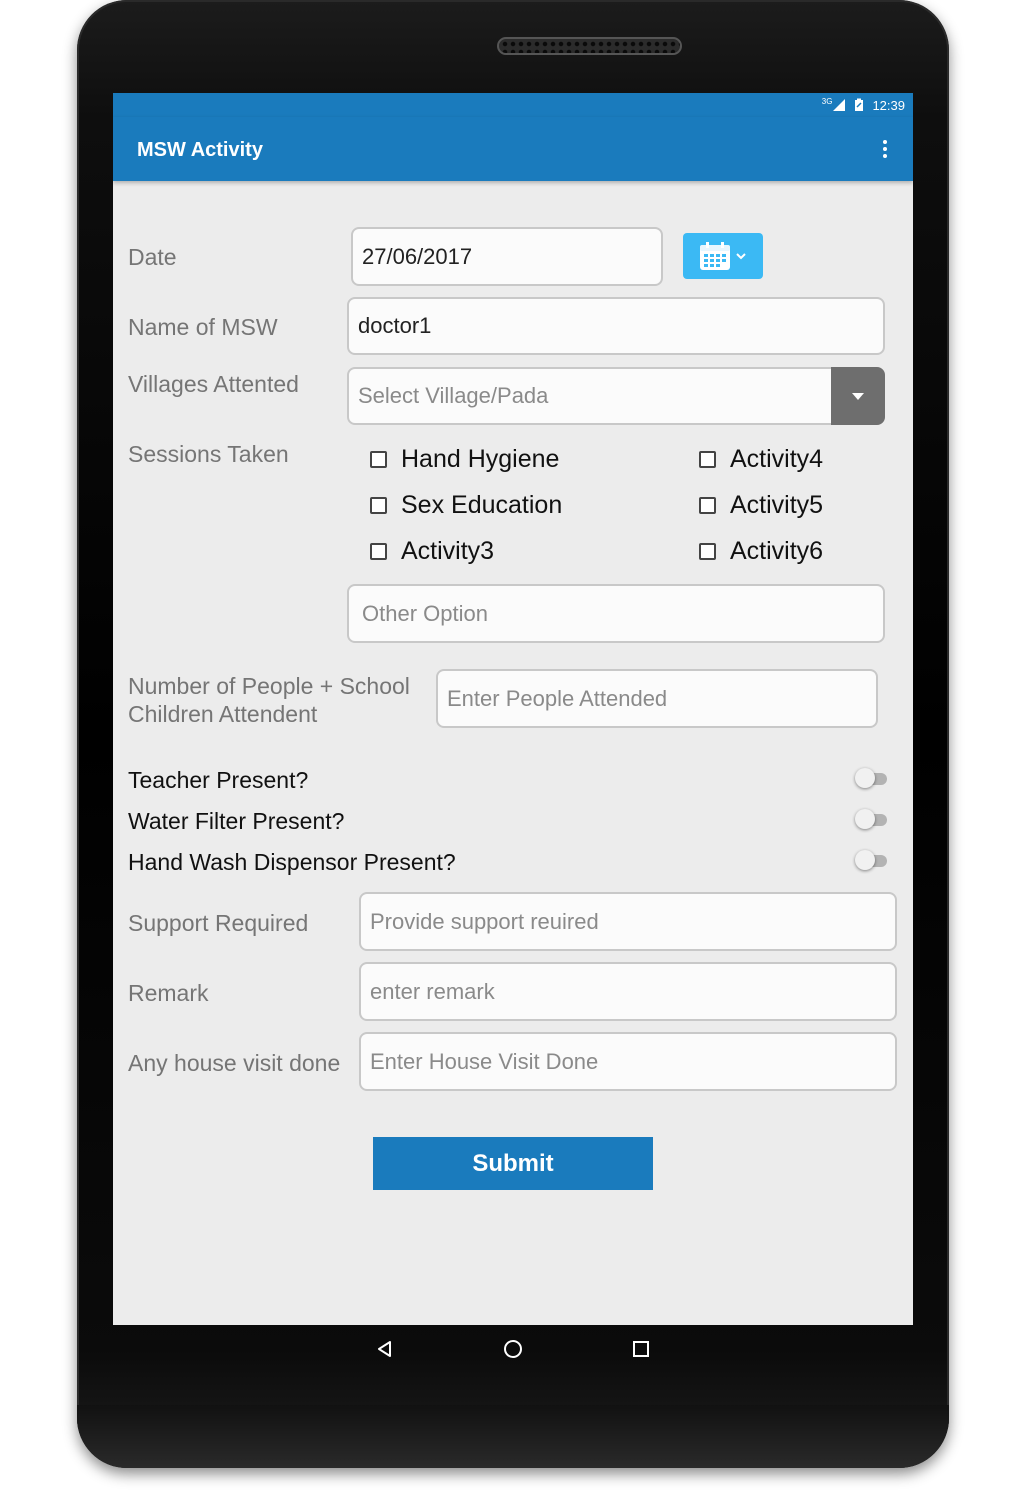 The height and width of the screenshot is (1490, 1025). Describe the element at coordinates (628, 921) in the screenshot. I see `support-field: Provide support reuired` at that location.